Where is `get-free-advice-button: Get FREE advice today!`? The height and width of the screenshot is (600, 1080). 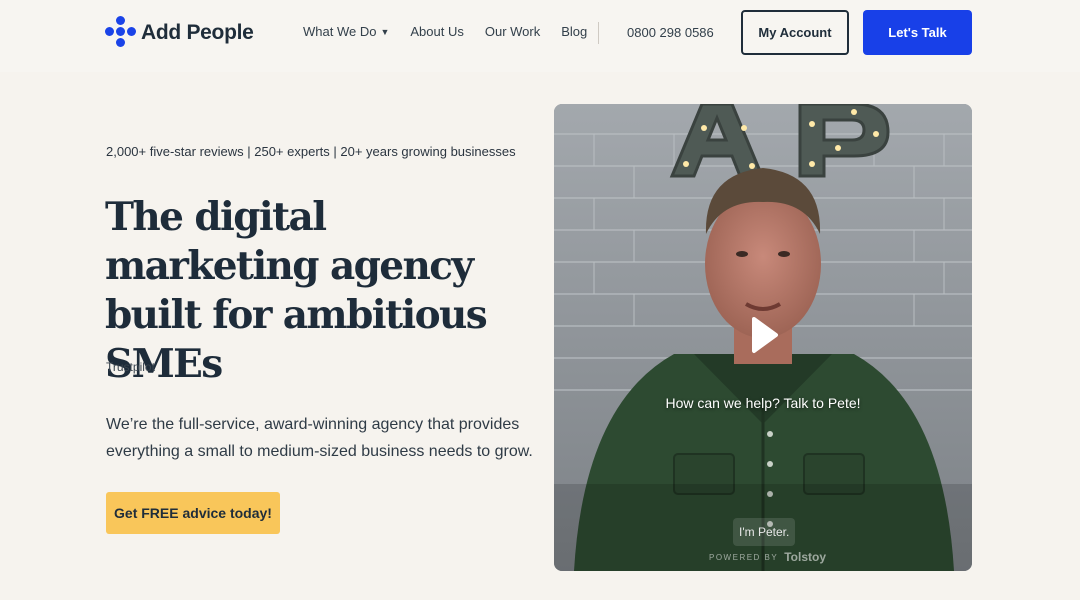 get-free-advice-button: Get FREE advice today! is located at coordinates (193, 513).